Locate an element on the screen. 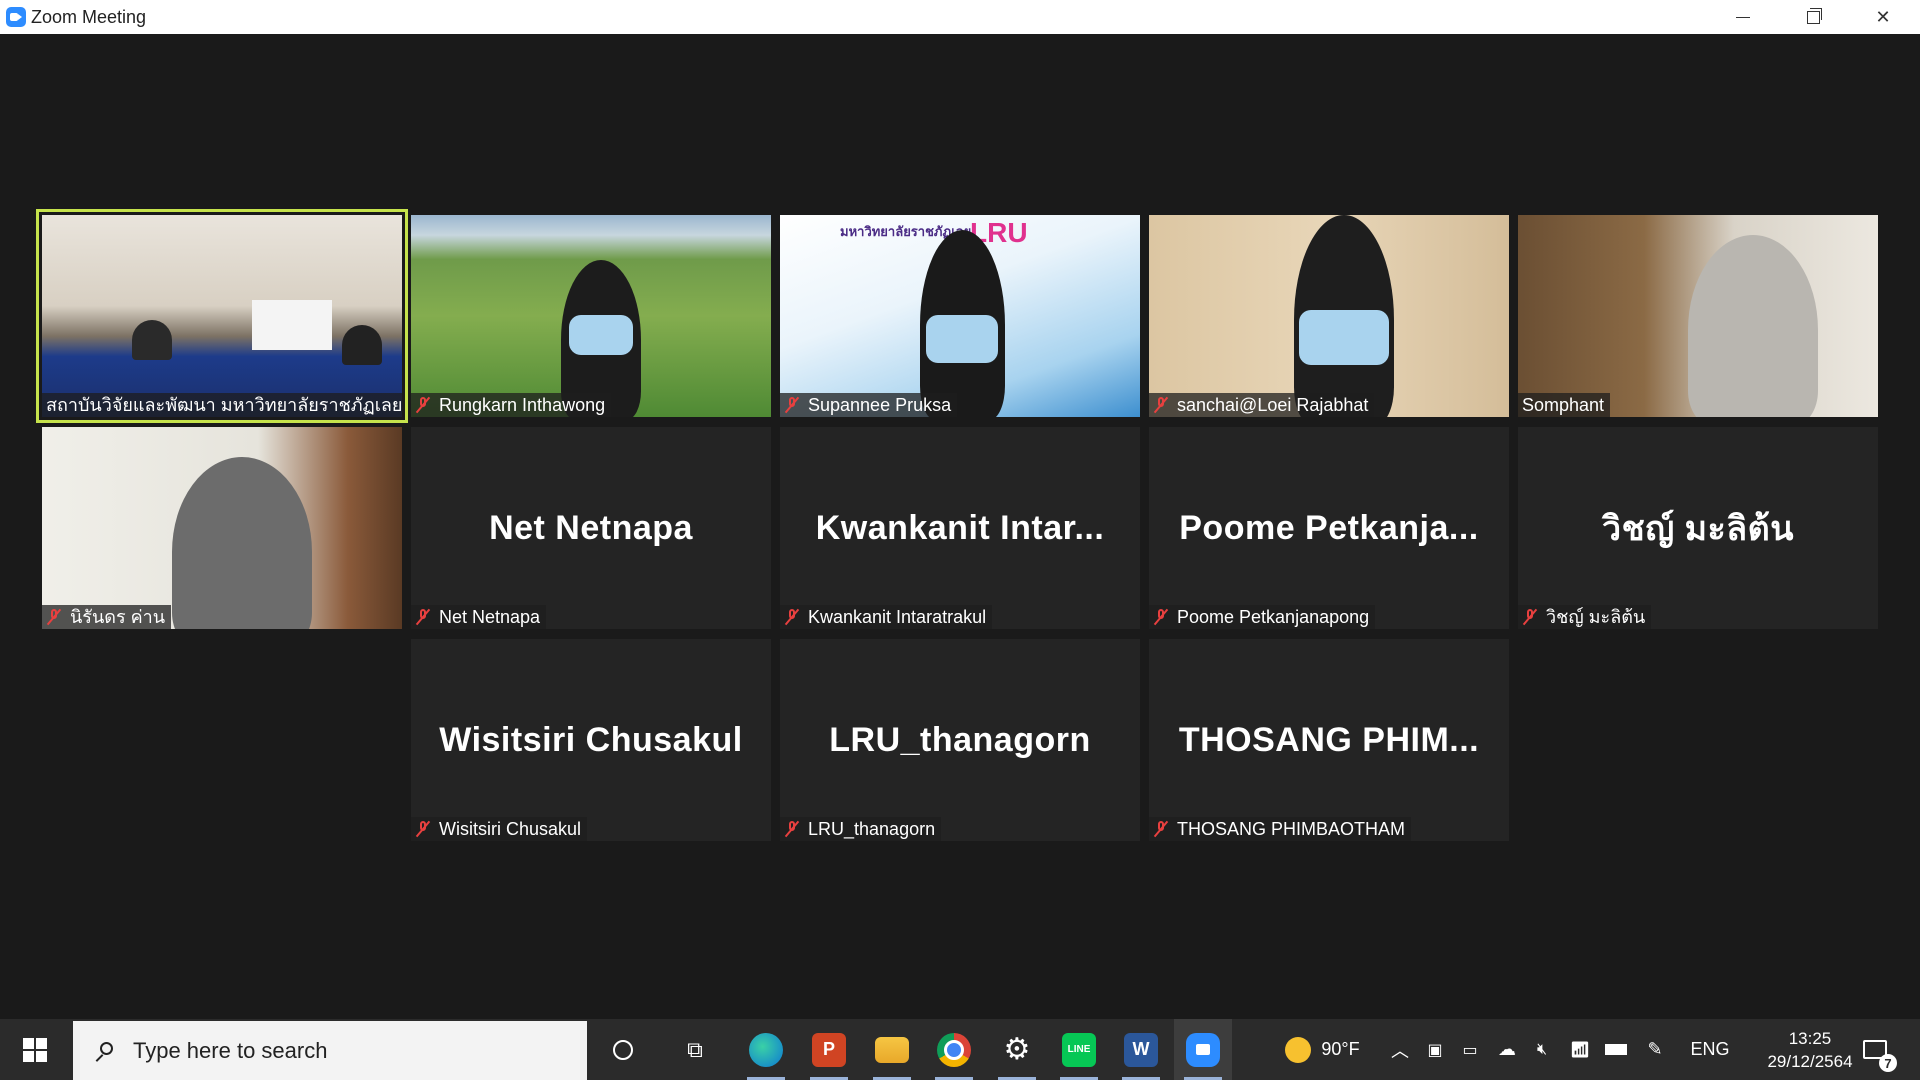 This screenshot has width=1920, height=1080. minimize-button is located at coordinates (1743, 17).